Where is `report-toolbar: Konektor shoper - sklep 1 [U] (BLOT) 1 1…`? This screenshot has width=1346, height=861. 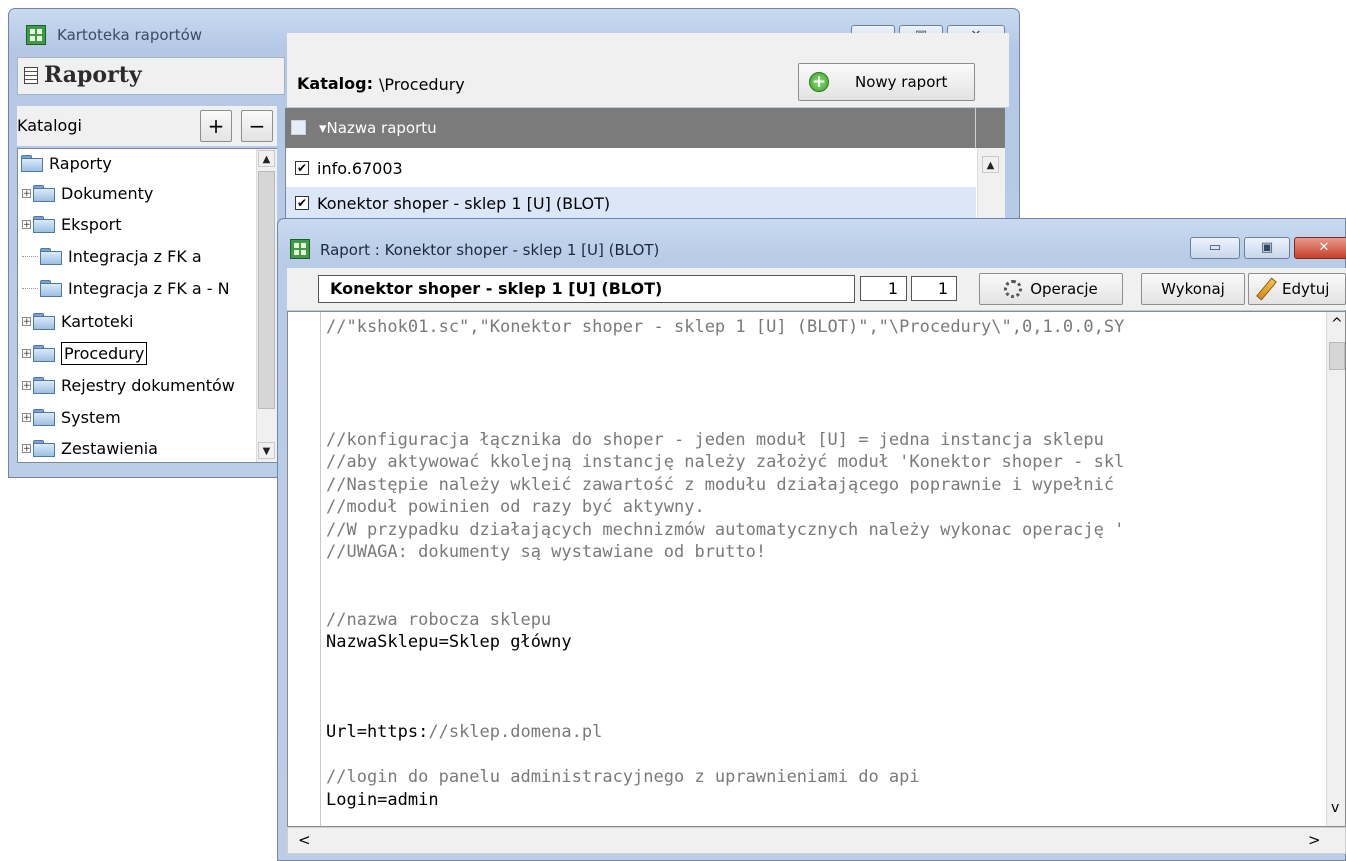
report-toolbar: Konektor shoper - sklep 1 [U] (BLOT) 1 1… is located at coordinates (816, 289).